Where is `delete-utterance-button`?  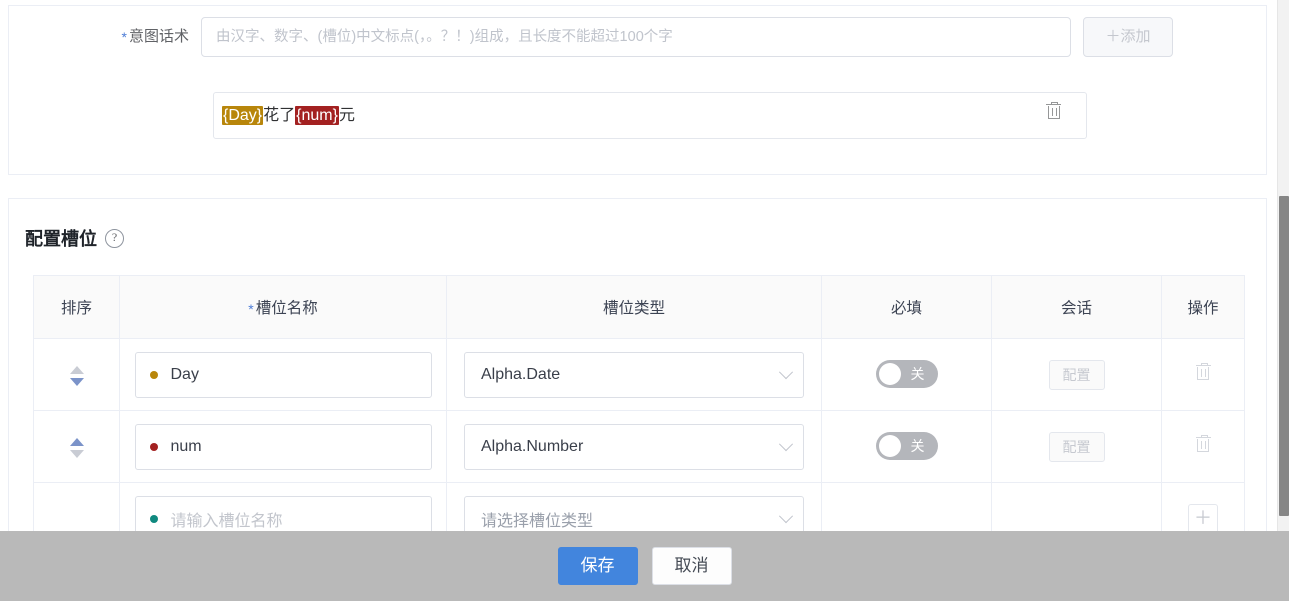
delete-utterance-button is located at coordinates (1059, 115).